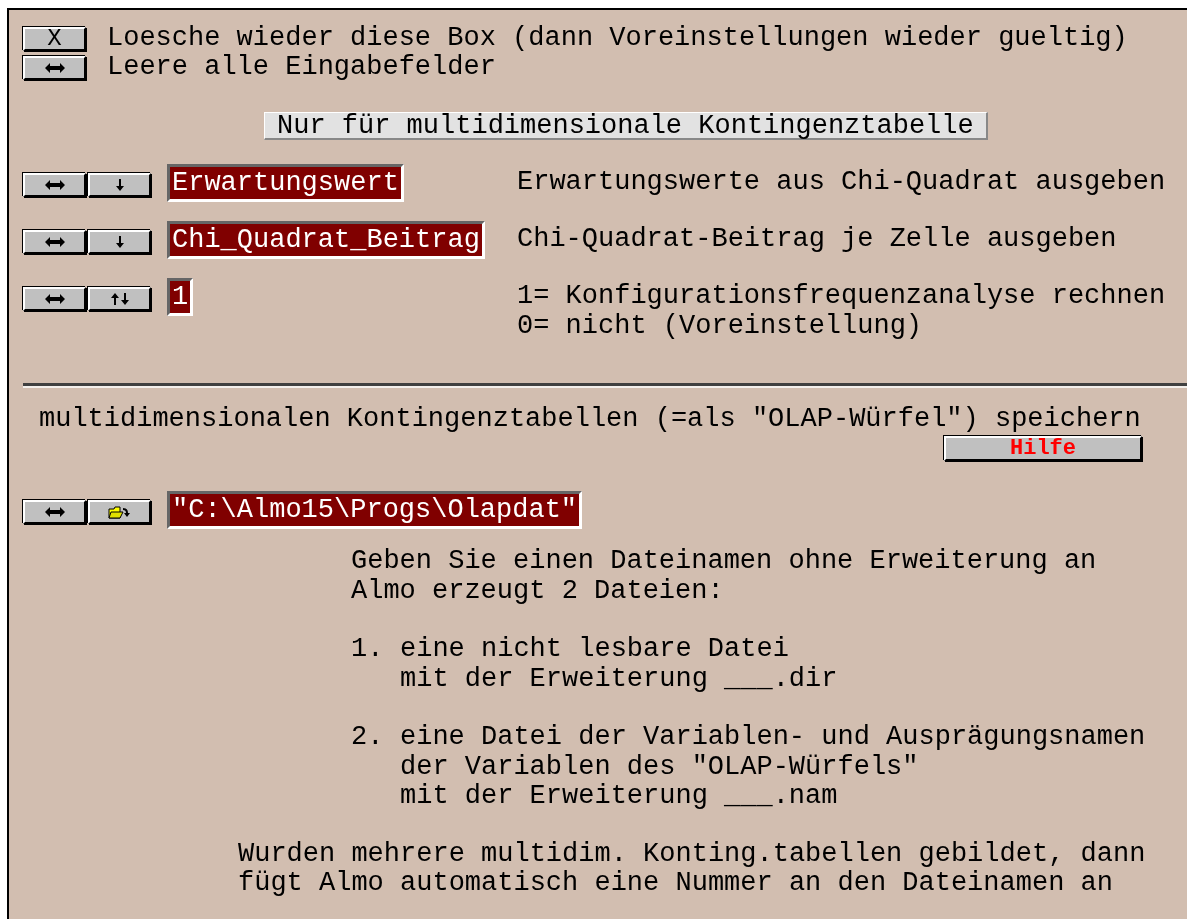 The width and height of the screenshot is (1187, 919). What do you see at coordinates (720, 326) in the screenshot?
I see `option-description: 0= nicht (Voreinstellung)` at bounding box center [720, 326].